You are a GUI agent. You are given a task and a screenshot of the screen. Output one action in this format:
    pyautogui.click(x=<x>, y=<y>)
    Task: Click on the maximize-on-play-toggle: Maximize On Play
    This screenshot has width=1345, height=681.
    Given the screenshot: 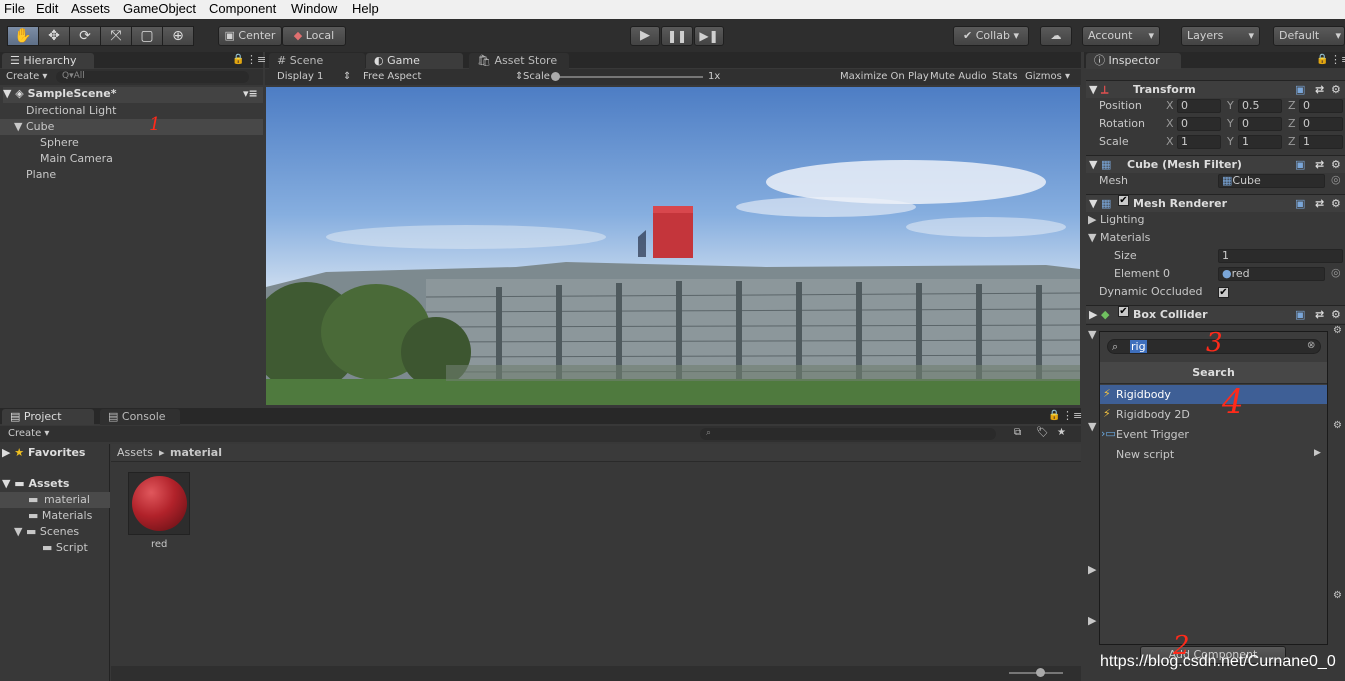 What is the action you would take?
    pyautogui.click(x=884, y=76)
    